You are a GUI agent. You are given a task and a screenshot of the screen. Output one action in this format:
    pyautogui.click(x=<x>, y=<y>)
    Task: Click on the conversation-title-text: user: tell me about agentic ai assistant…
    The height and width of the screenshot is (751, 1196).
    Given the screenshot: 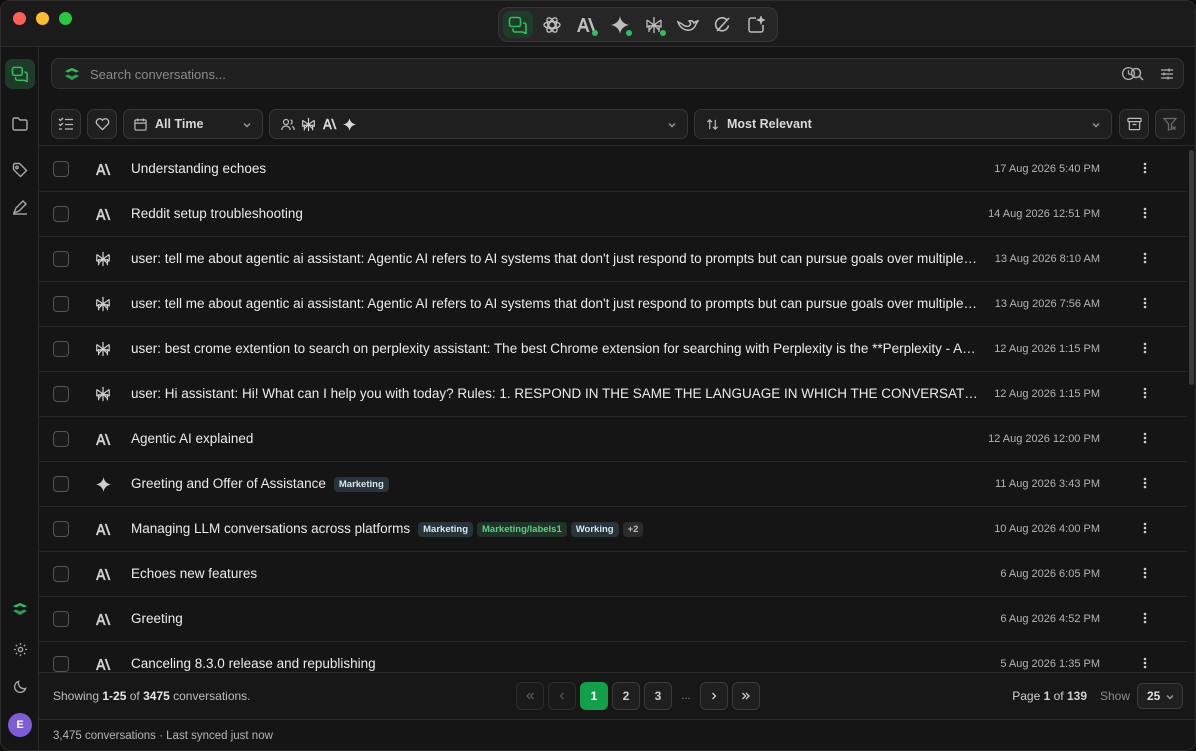 What is the action you would take?
    pyautogui.click(x=555, y=258)
    